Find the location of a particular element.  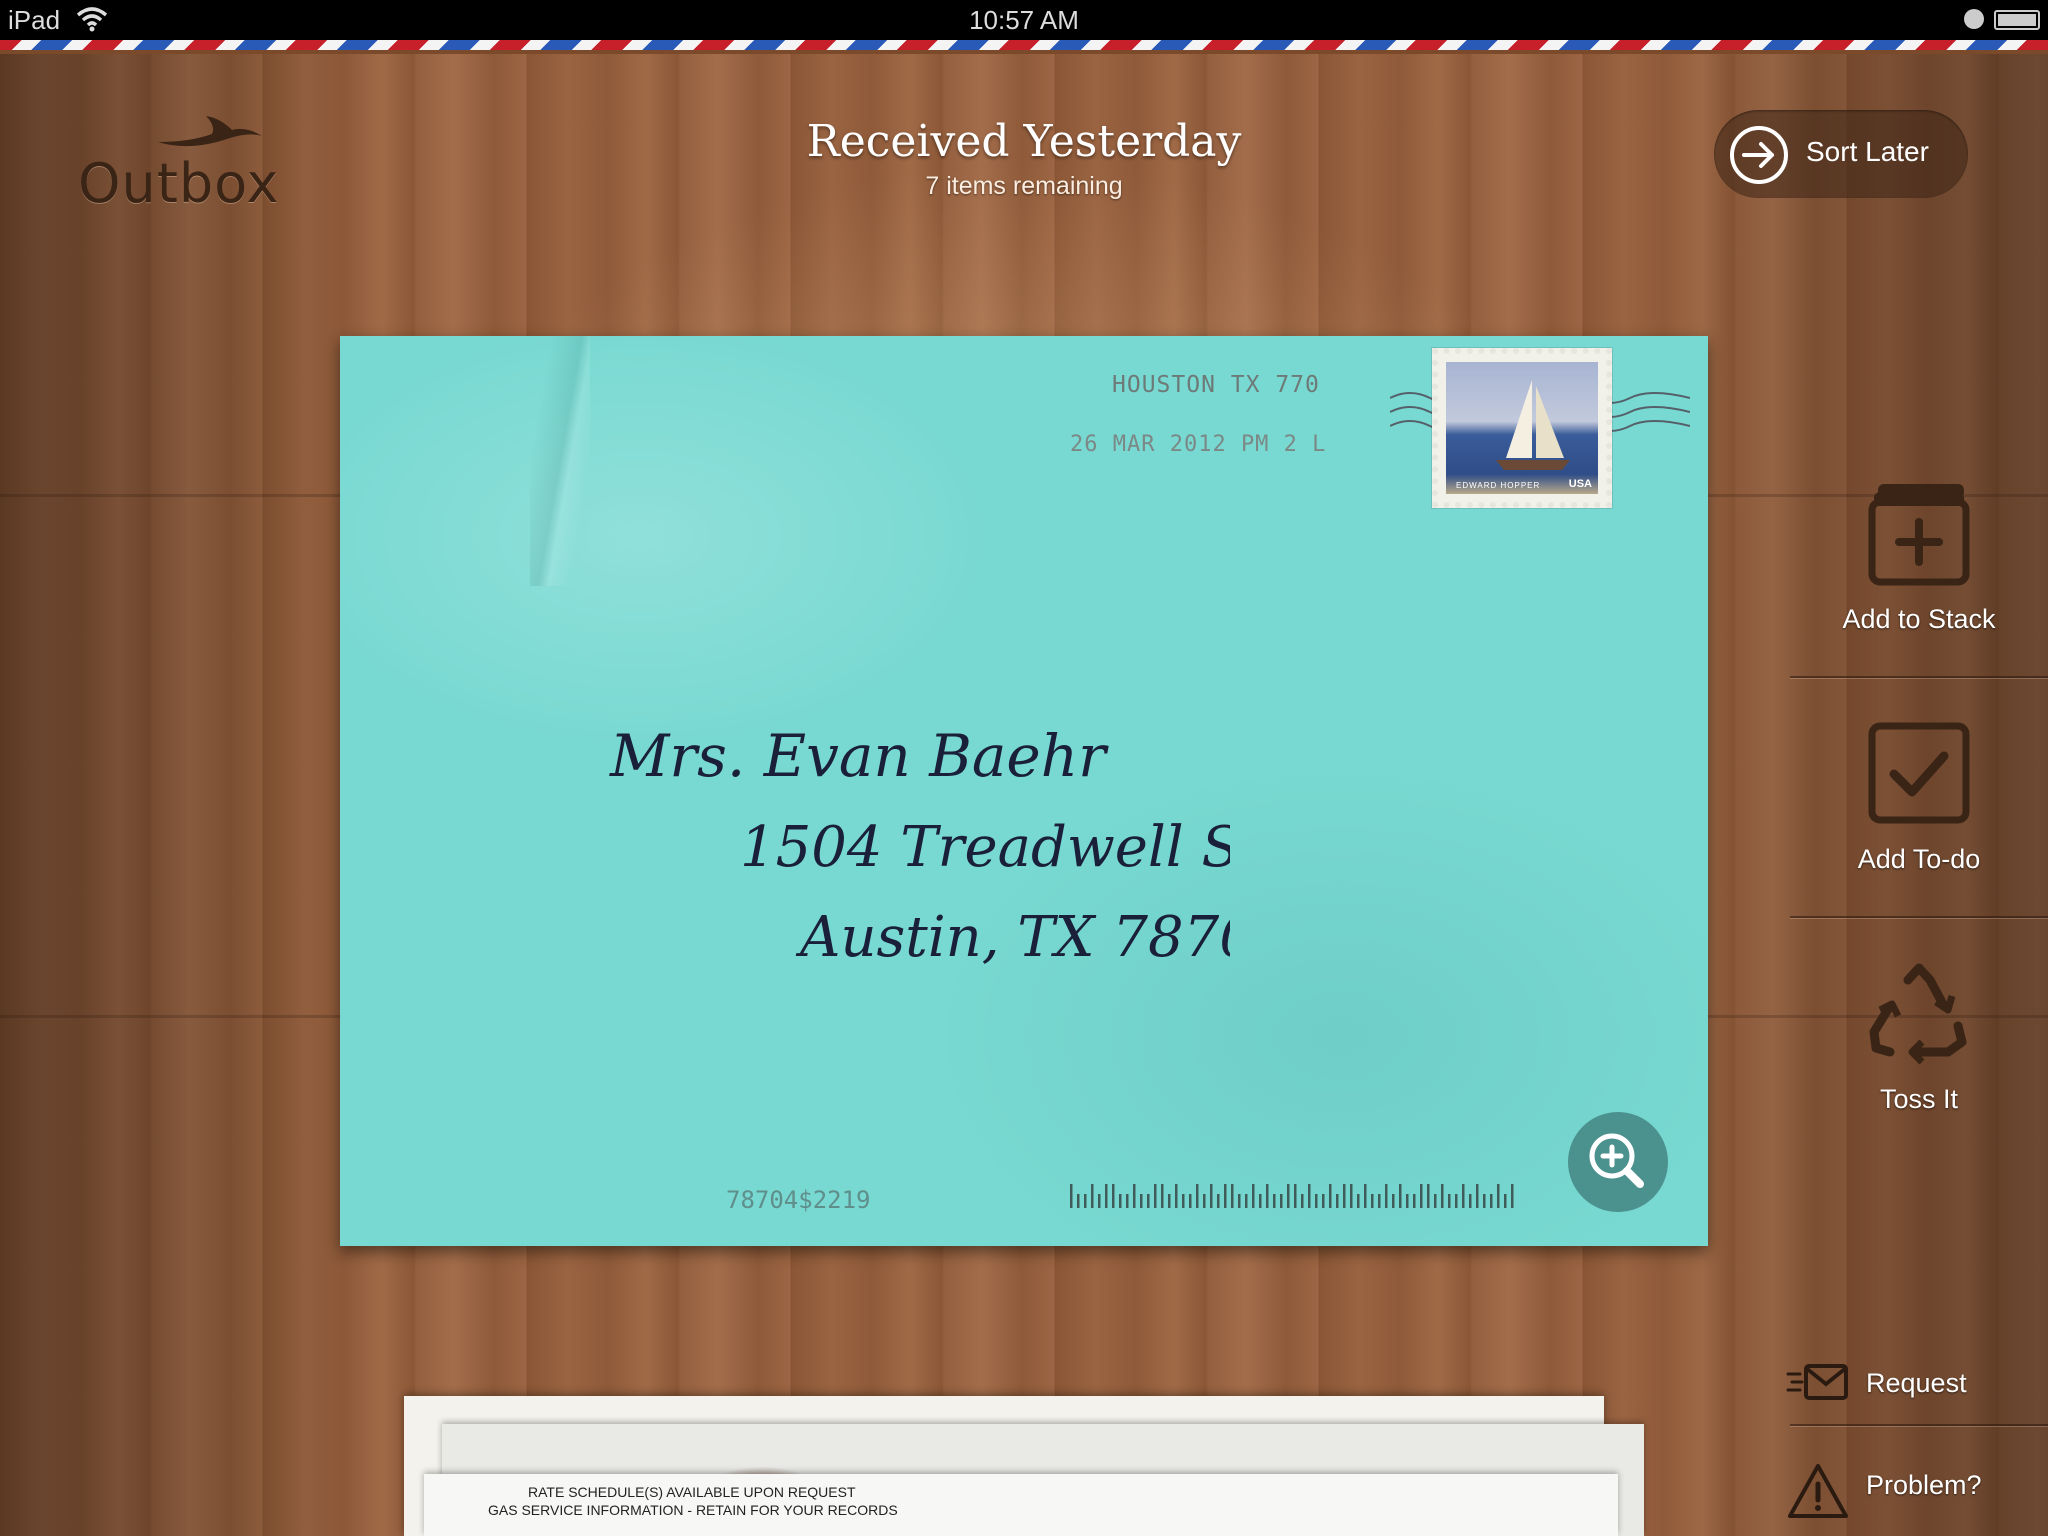

stamp-country: USA is located at coordinates (1580, 484).